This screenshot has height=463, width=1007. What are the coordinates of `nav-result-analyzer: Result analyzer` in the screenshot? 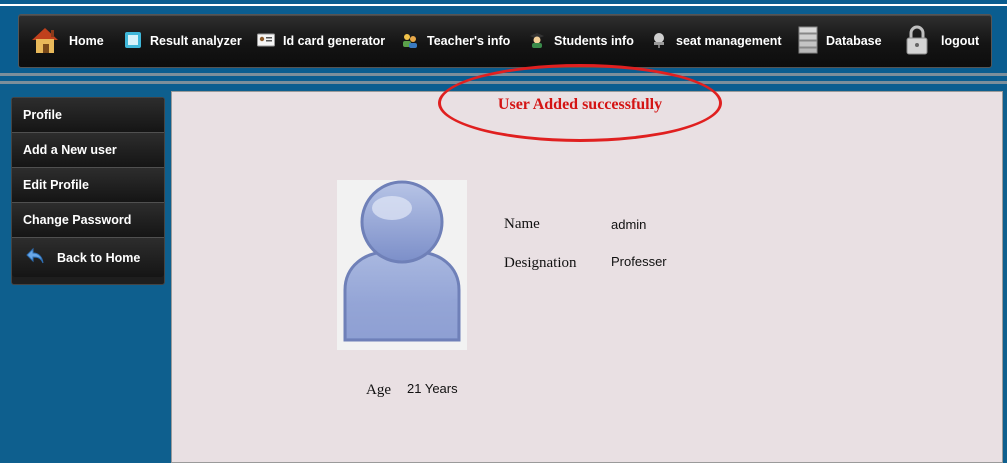 It's located at (183, 41).